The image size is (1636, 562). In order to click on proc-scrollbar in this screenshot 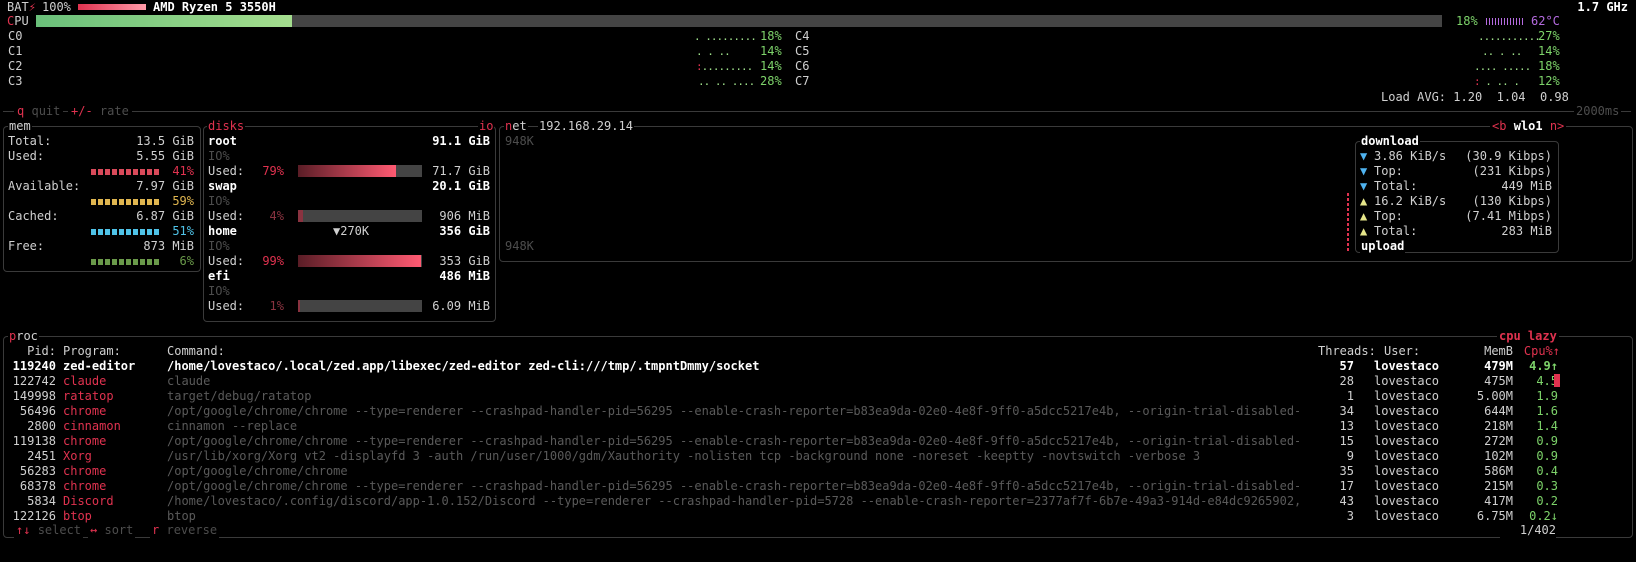, I will do `click(1557, 380)`.